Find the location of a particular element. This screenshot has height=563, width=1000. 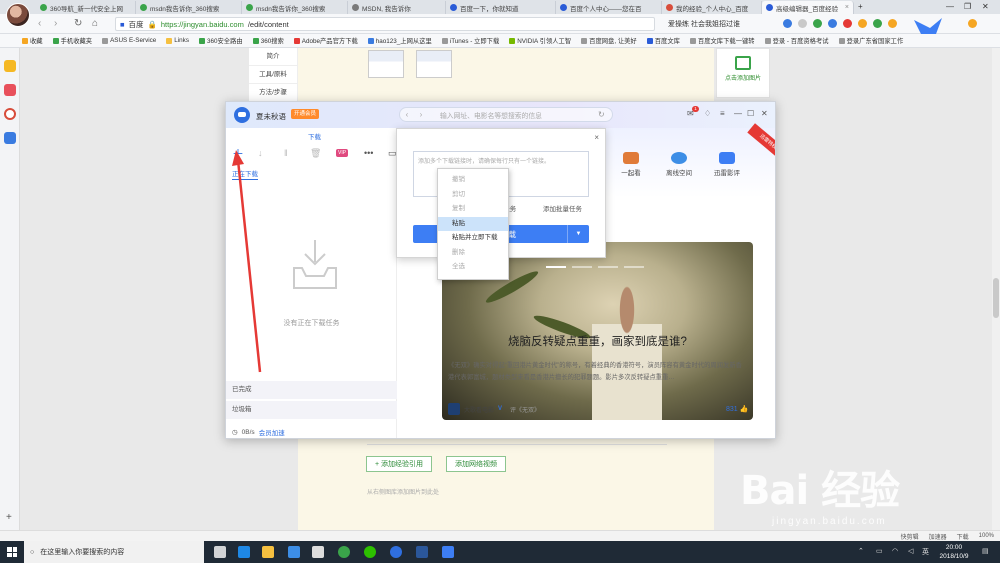

menu-item-paste: 粘贴 is located at coordinates (473, 223).